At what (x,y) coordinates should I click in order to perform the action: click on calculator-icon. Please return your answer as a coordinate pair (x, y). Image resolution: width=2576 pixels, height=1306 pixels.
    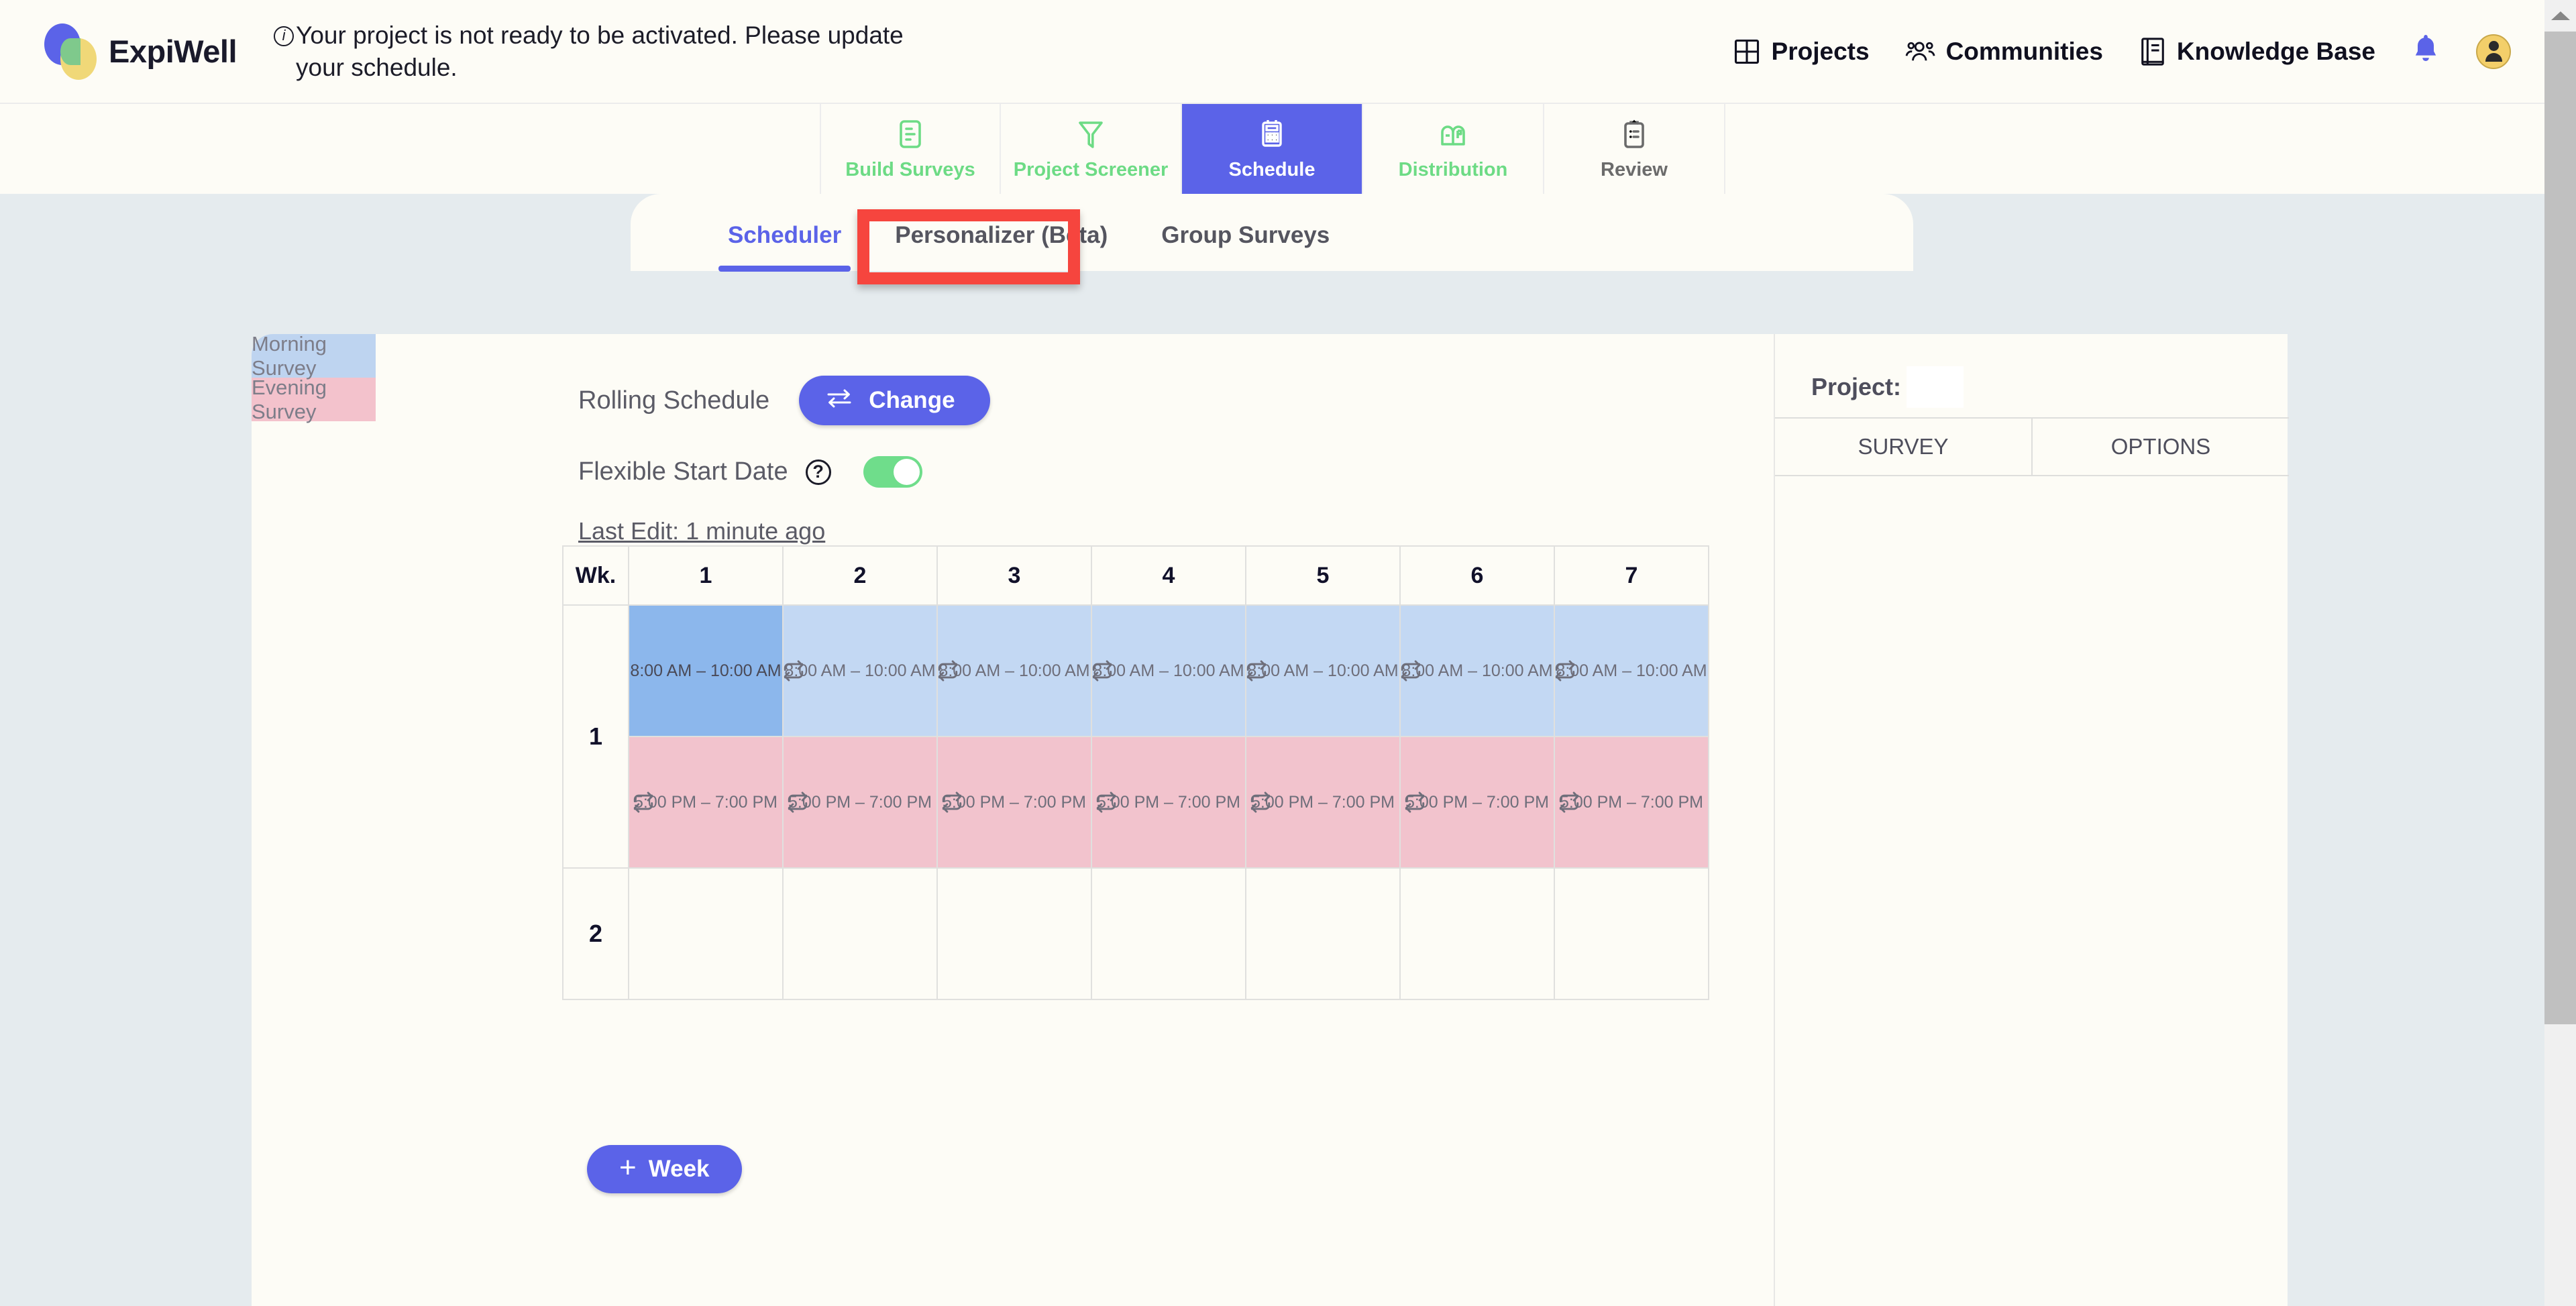
    Looking at the image, I should click on (1272, 136).